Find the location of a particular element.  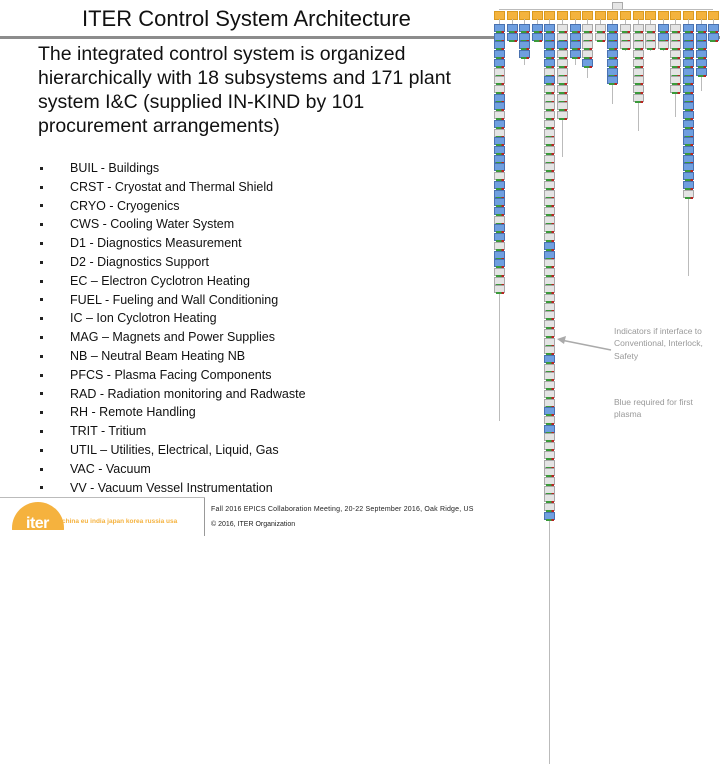

subsystem-label: EC – Electron Cyclotron Heating is located at coordinates (160, 280).